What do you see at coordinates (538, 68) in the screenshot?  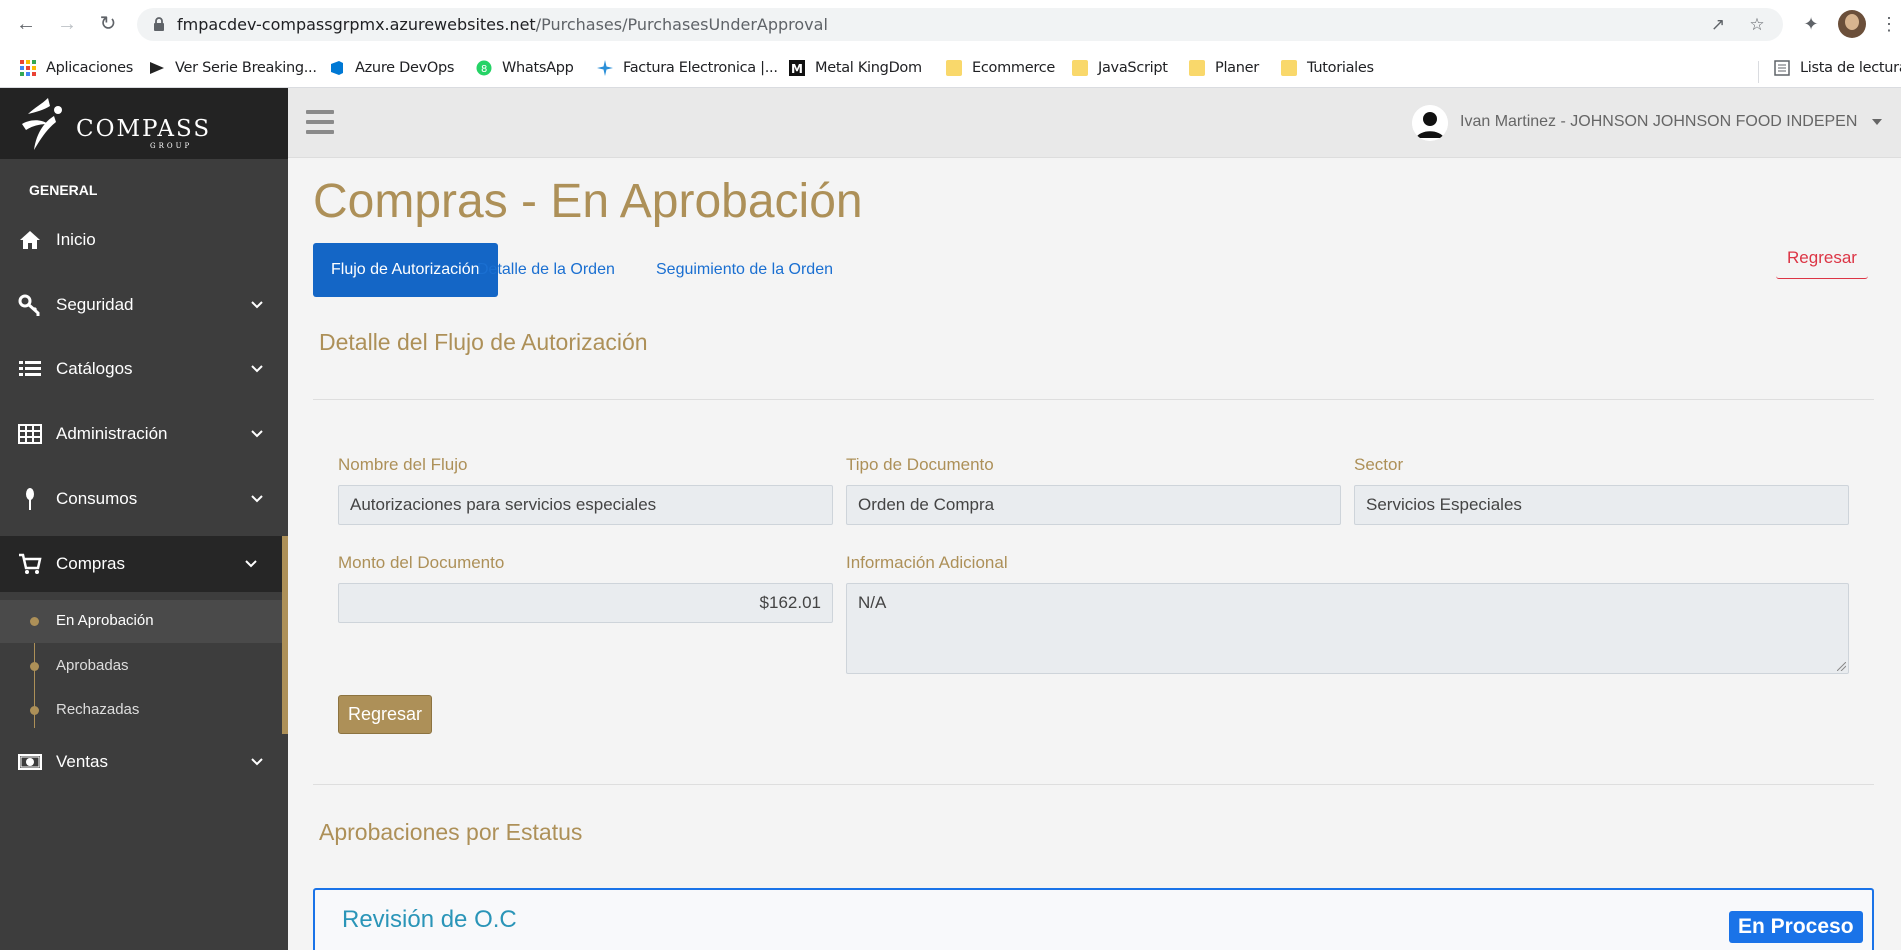 I see `bookmark-label: WhatsApp` at bounding box center [538, 68].